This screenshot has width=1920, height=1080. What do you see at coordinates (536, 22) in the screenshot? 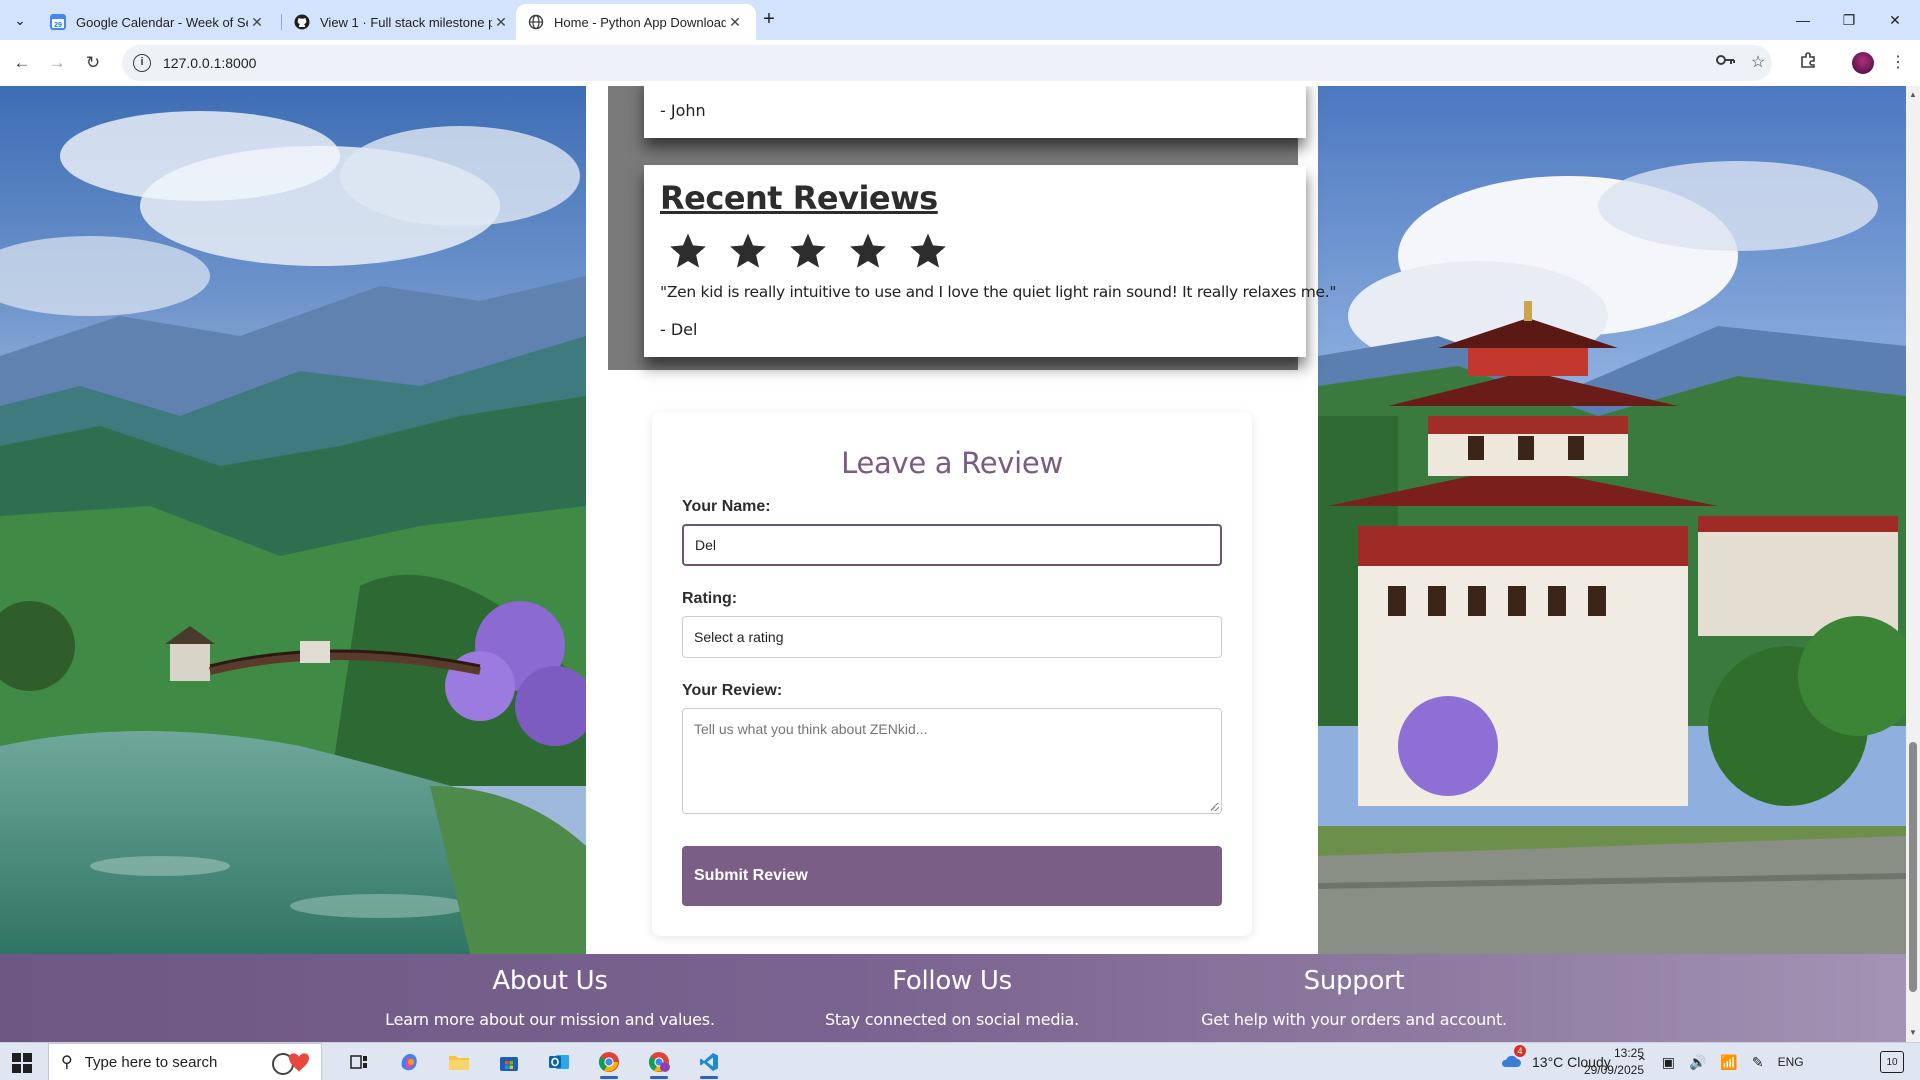
I see `globe-icon` at bounding box center [536, 22].